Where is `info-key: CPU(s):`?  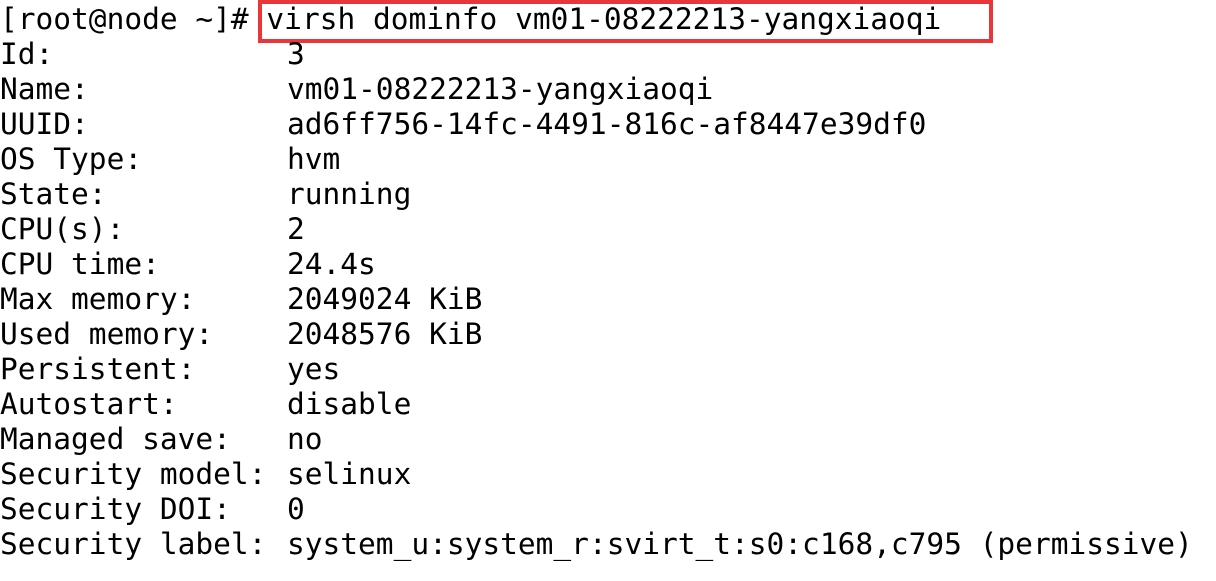 info-key: CPU(s): is located at coordinates (62, 229).